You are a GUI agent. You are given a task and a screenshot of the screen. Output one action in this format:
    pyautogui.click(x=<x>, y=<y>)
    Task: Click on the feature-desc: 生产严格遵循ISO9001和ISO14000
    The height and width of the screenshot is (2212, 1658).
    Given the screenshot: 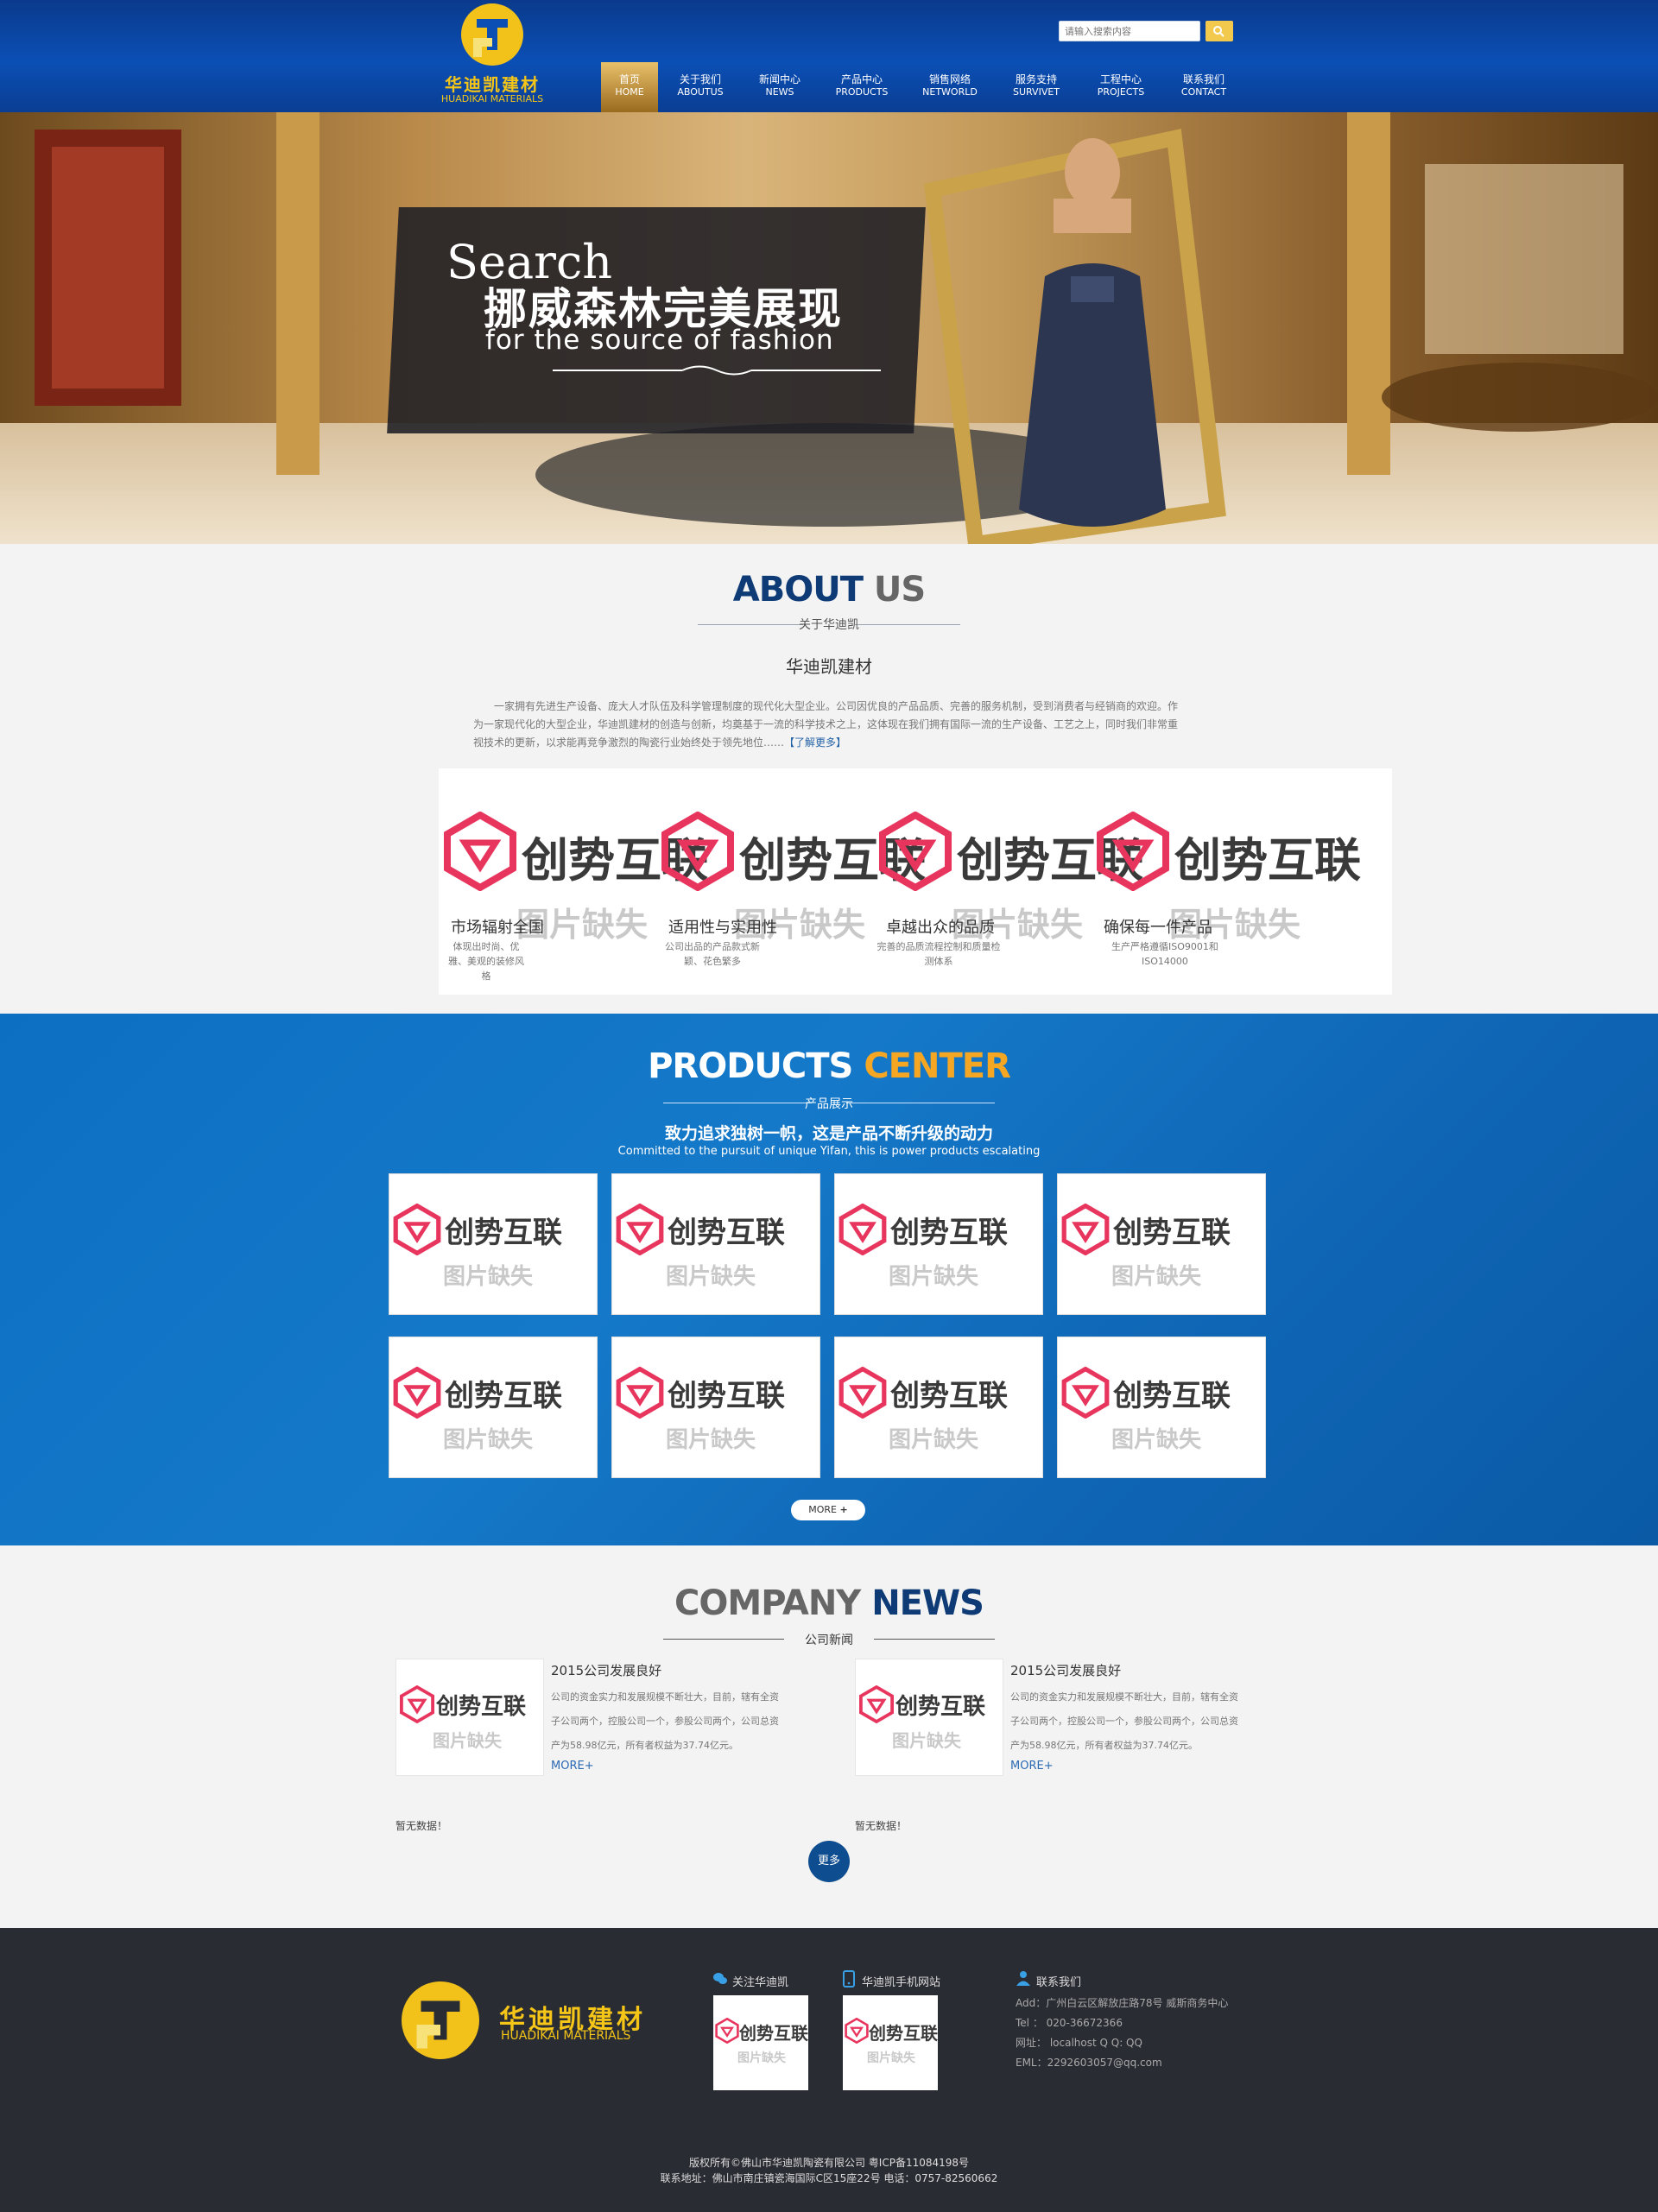 What is the action you would take?
    pyautogui.click(x=1164, y=954)
    